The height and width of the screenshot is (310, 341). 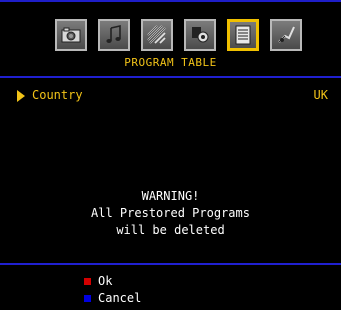 What do you see at coordinates (172, 96) in the screenshot?
I see `country-setting-row: Country UK` at bounding box center [172, 96].